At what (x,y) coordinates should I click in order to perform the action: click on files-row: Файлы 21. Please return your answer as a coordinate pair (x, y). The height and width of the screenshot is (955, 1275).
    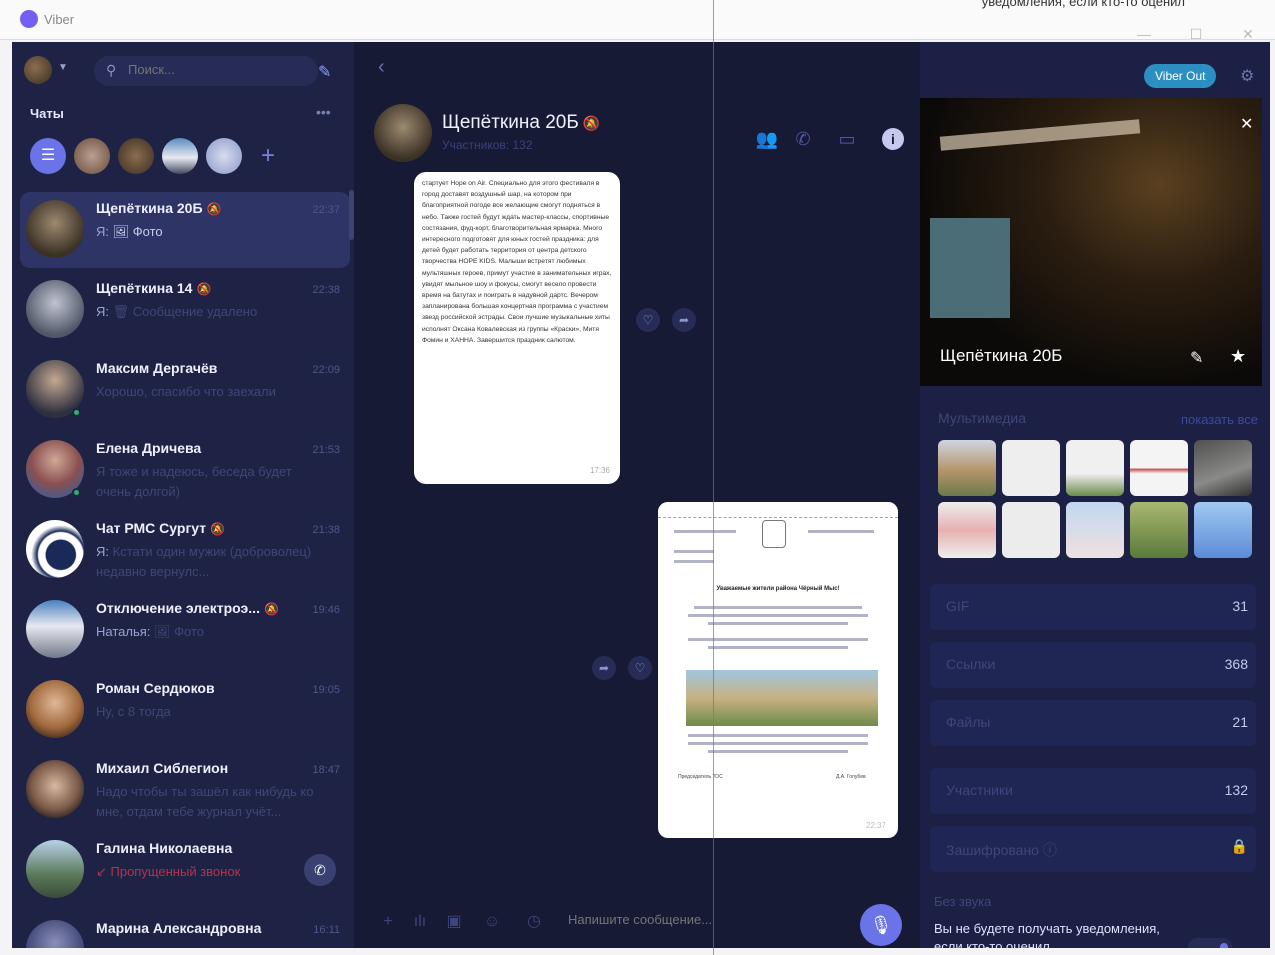
    Looking at the image, I should click on (1093, 723).